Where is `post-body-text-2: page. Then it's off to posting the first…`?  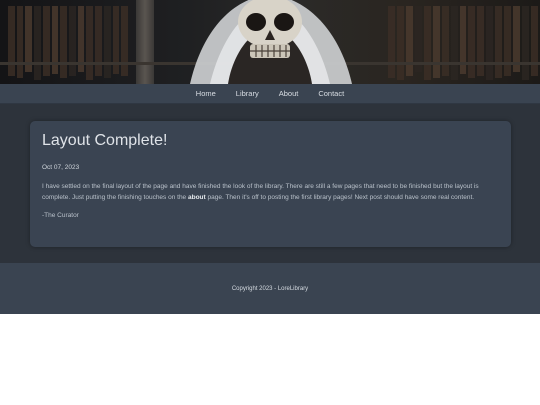
post-body-text-2: page. Then it's off to posting the first… is located at coordinates (340, 197).